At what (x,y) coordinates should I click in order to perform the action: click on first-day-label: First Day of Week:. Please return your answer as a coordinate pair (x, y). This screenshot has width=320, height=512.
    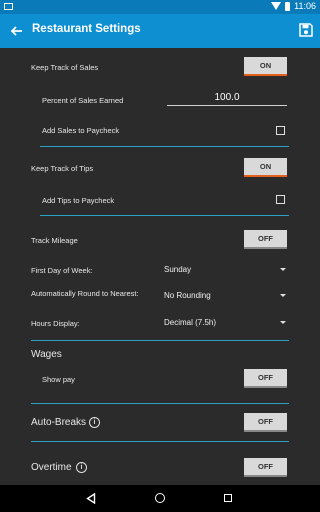
    Looking at the image, I should click on (62, 270).